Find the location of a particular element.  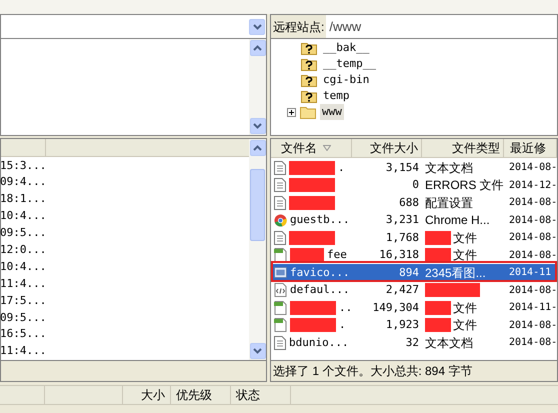

file-row: .. 149,304 文件 2014-11- is located at coordinates (414, 307).